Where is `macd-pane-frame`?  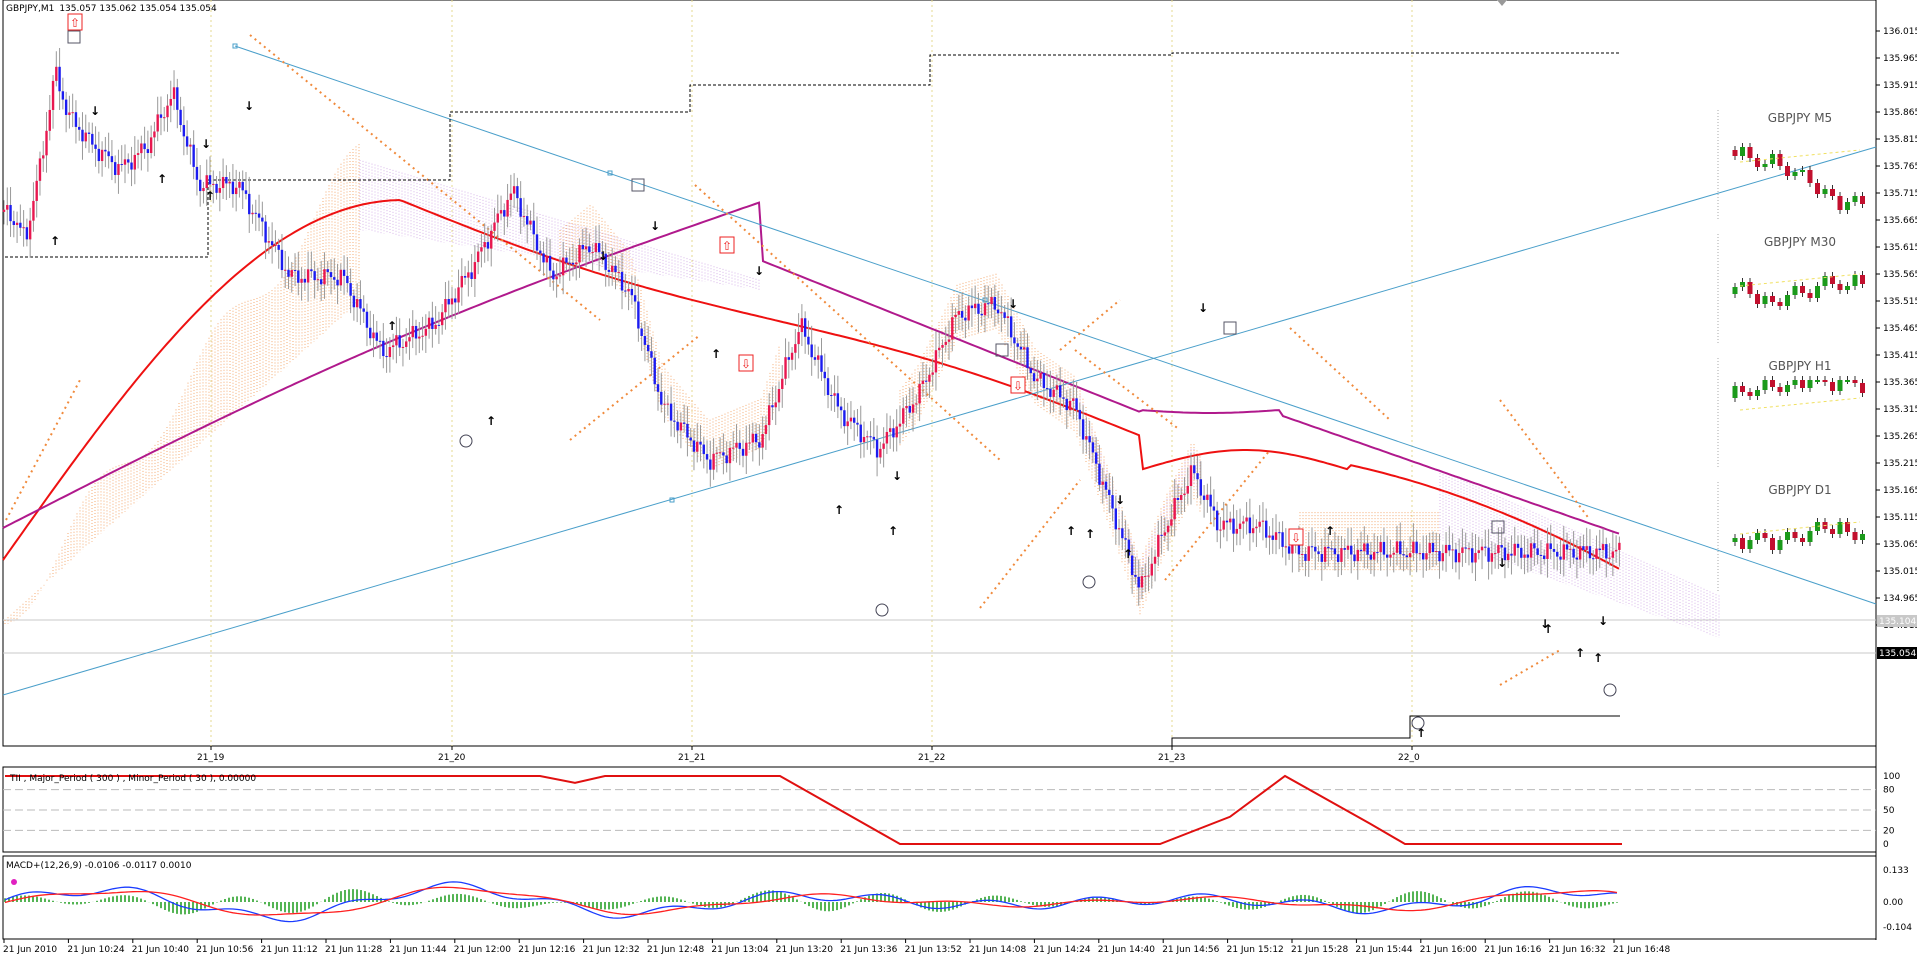
macd-pane-frame is located at coordinates (939, 897).